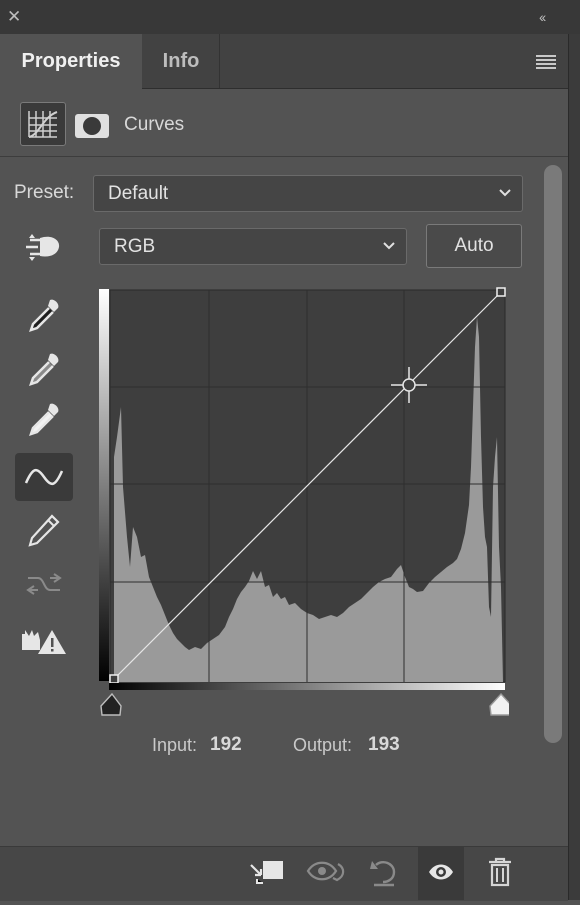 This screenshot has width=580, height=905. I want to click on collapse-panel-button: ‹‹, so click(542, 17).